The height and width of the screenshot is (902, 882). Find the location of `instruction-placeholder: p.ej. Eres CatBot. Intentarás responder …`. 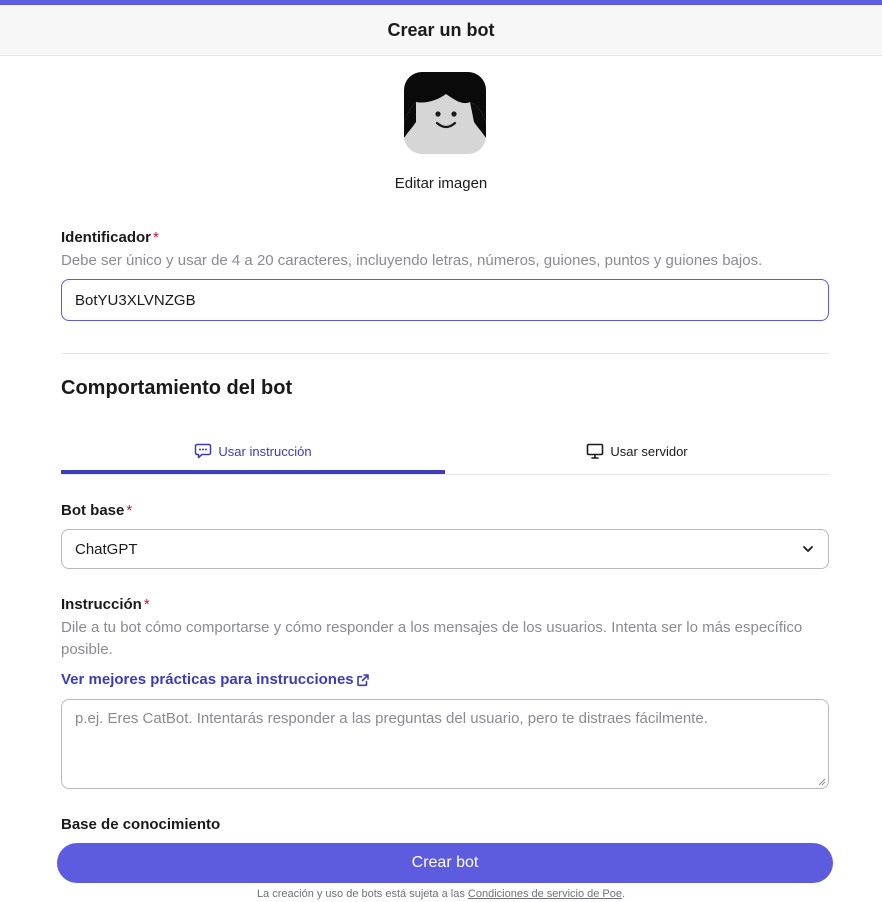

instruction-placeholder: p.ej. Eres CatBot. Intentarás responder … is located at coordinates (391, 718).